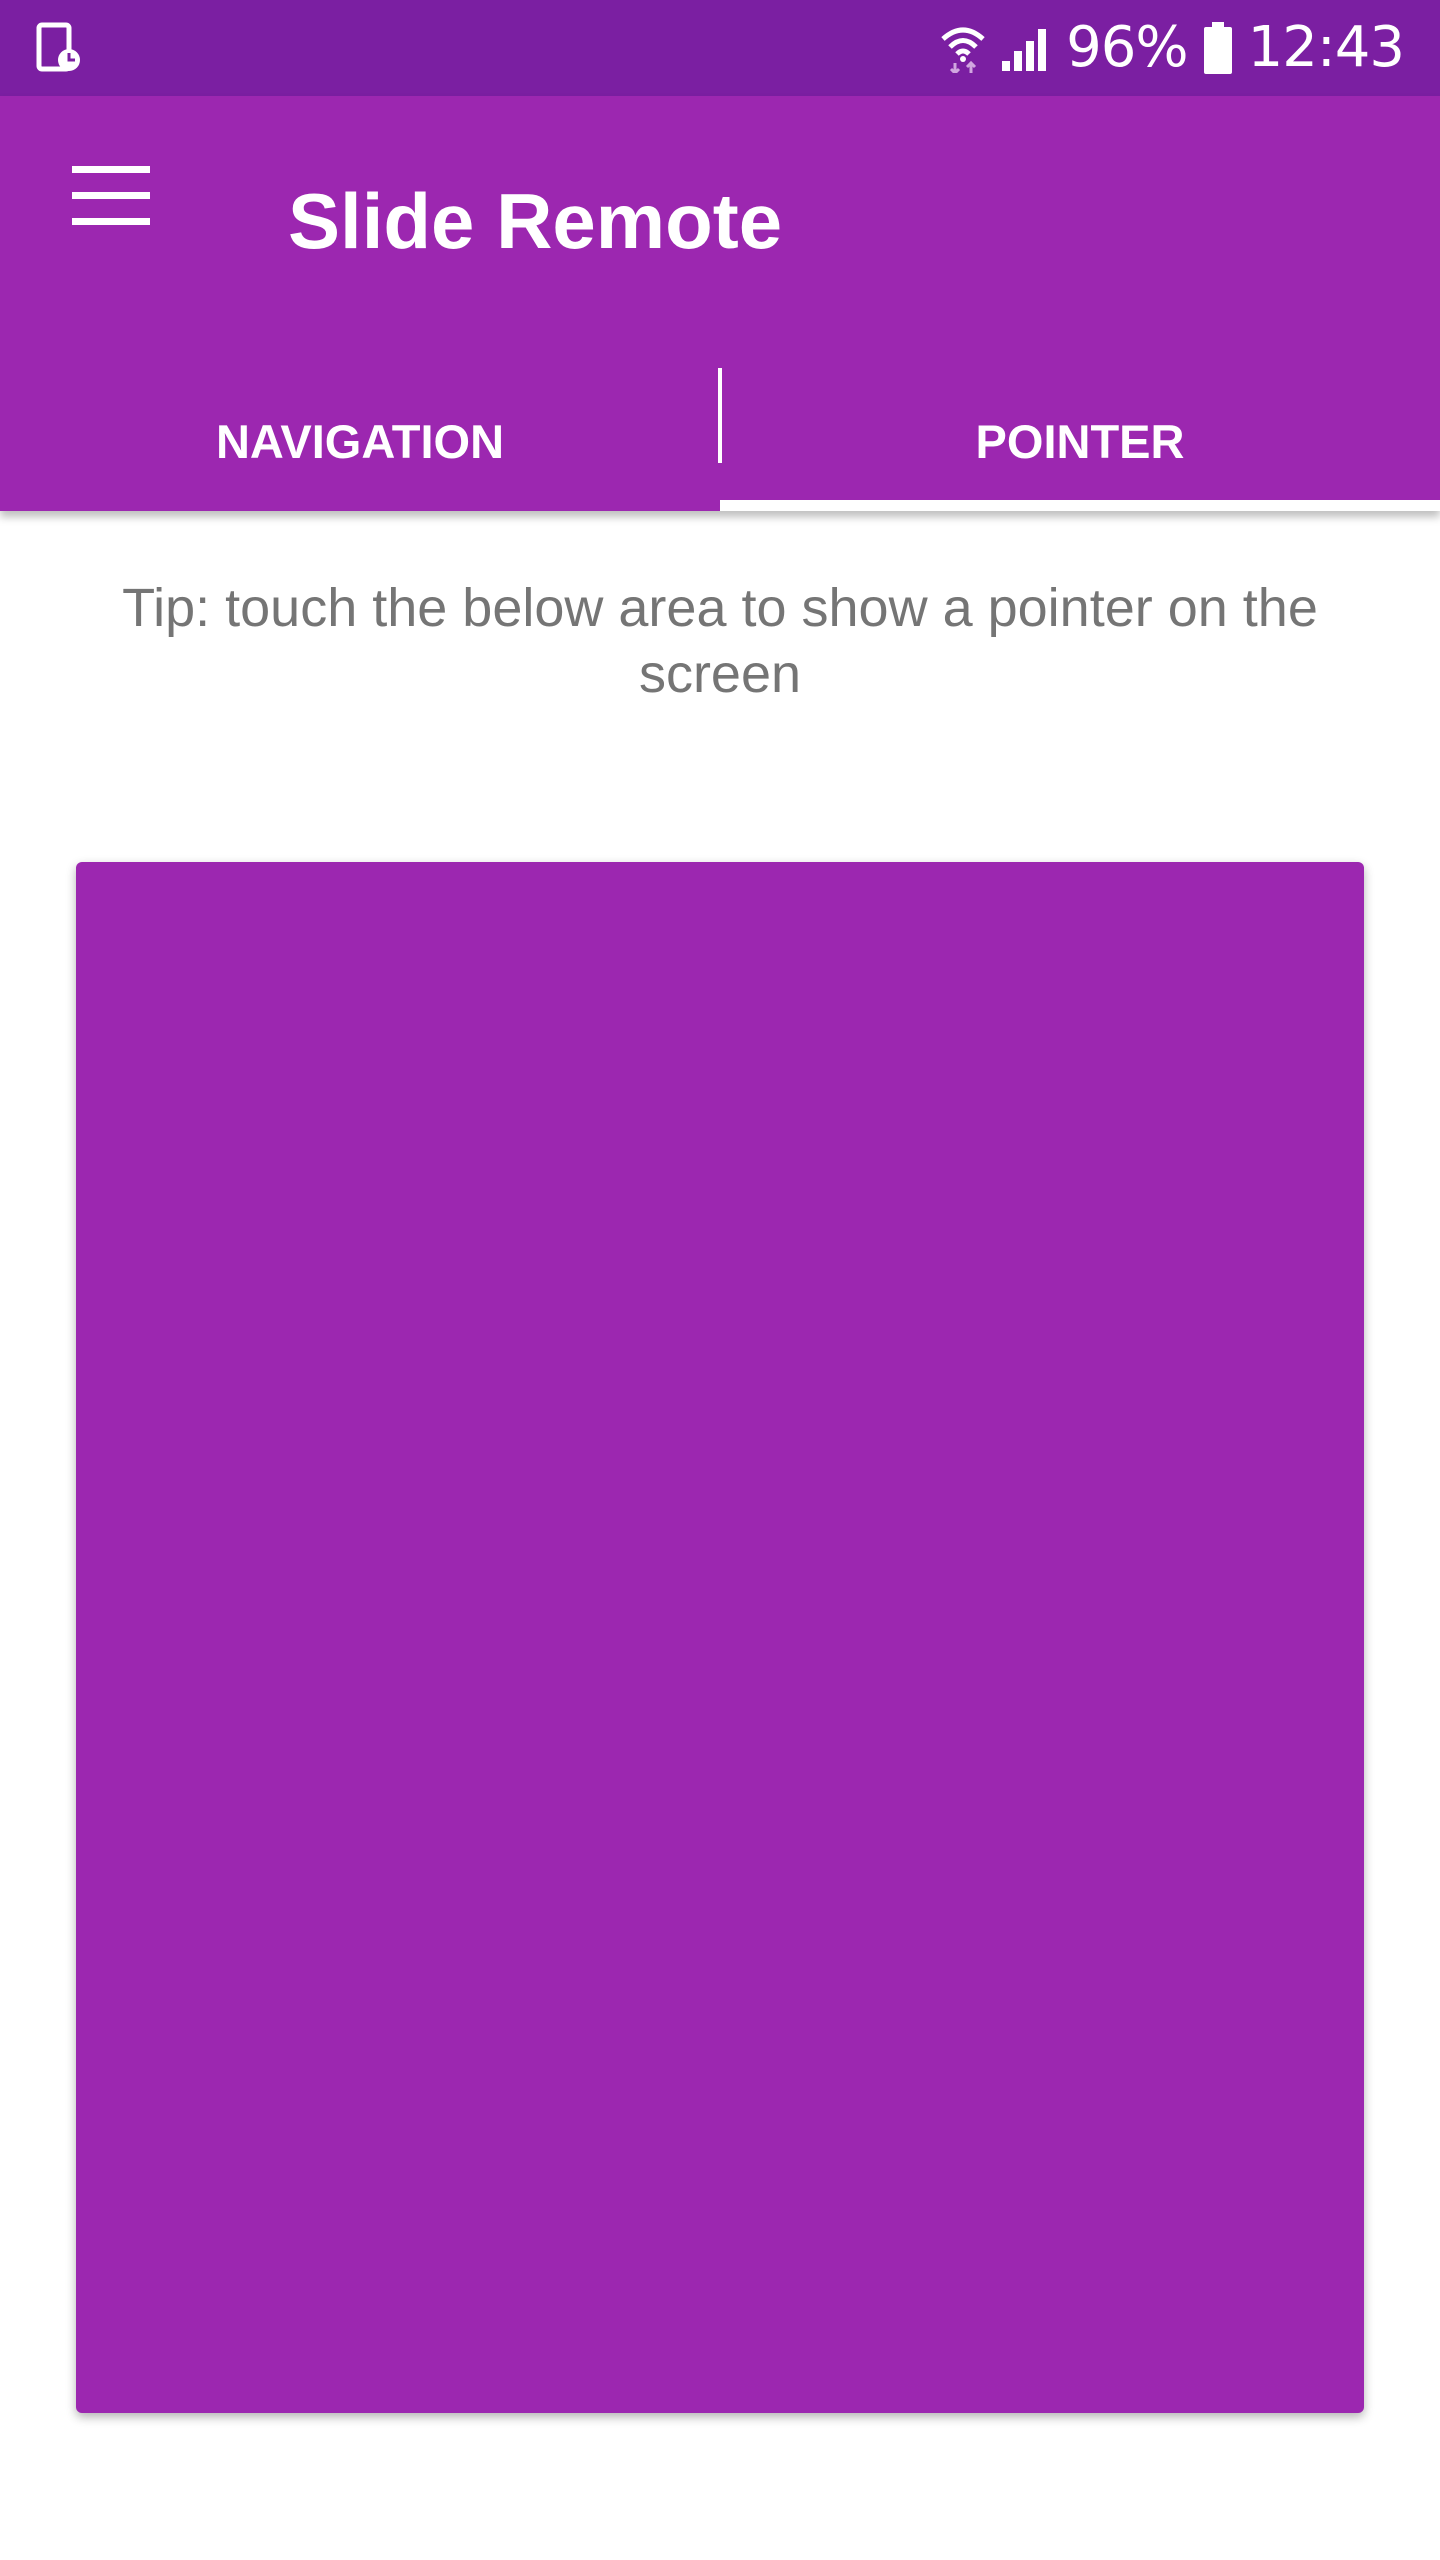 The height and width of the screenshot is (2560, 1440). Describe the element at coordinates (111, 196) in the screenshot. I see `hamburger-menu-icon` at that location.